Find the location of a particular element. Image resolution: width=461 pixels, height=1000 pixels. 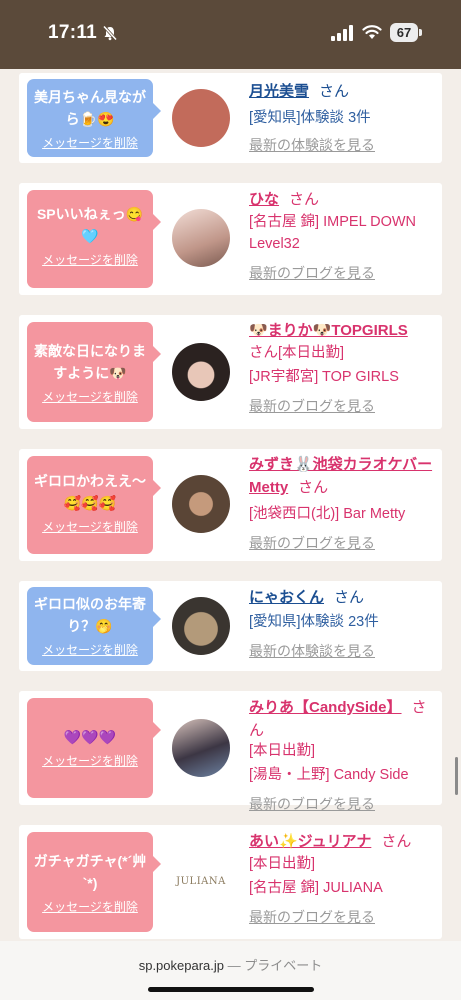

status-bar: 17:11 67 is located at coordinates (230, 34).